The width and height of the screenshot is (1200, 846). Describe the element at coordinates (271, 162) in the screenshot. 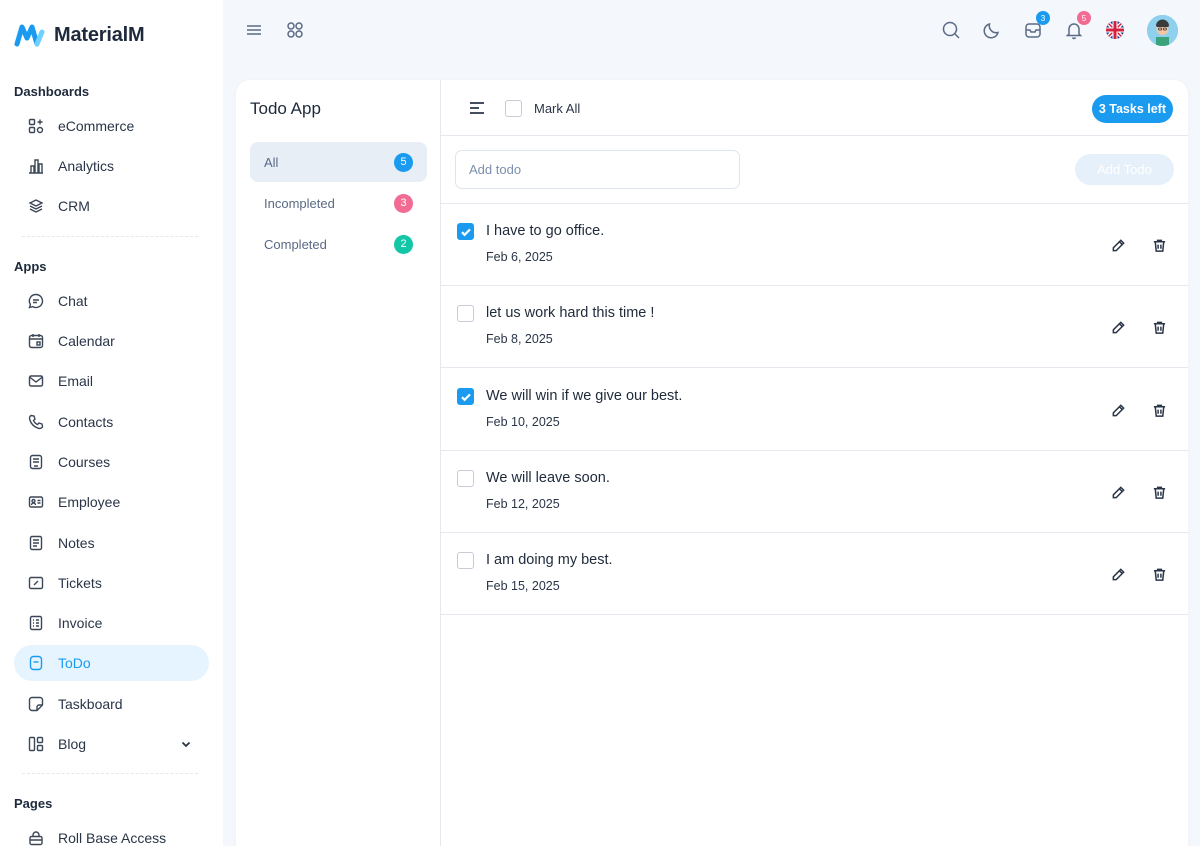

I see `filter-label: All` at that location.